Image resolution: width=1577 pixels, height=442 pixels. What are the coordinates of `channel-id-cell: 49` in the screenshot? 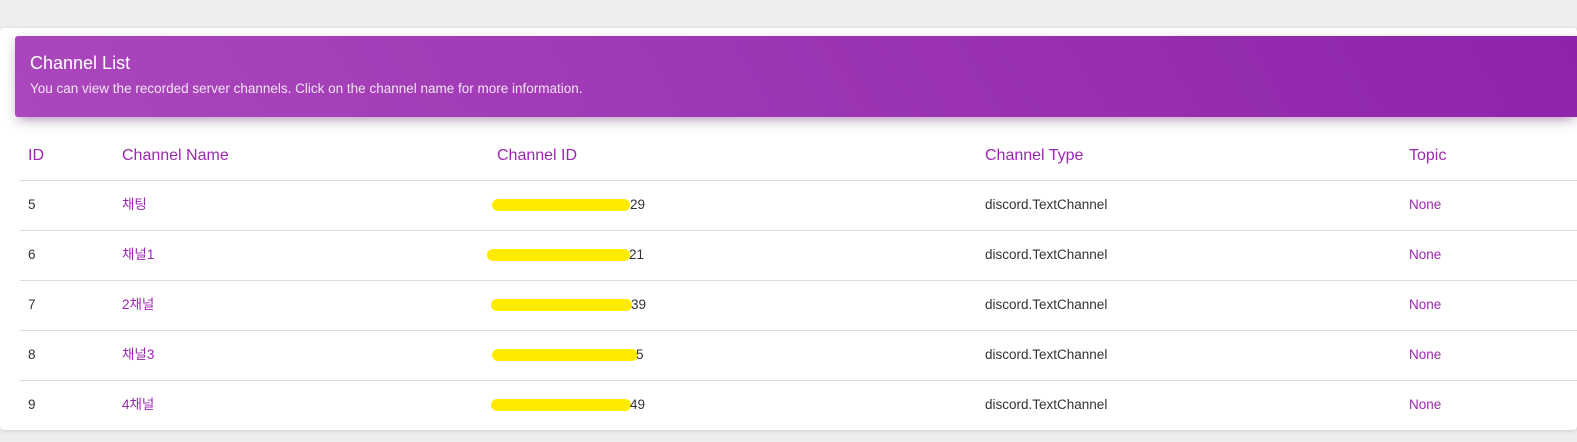 It's located at (566, 405).